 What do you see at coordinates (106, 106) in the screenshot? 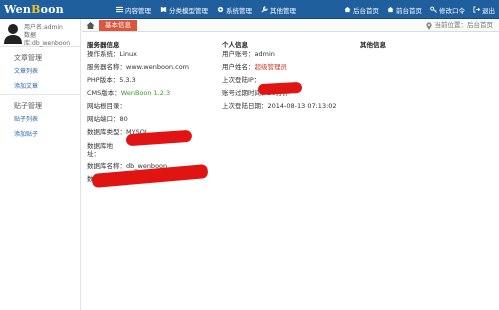
I see `site-dir-row: 网站根目录：` at bounding box center [106, 106].